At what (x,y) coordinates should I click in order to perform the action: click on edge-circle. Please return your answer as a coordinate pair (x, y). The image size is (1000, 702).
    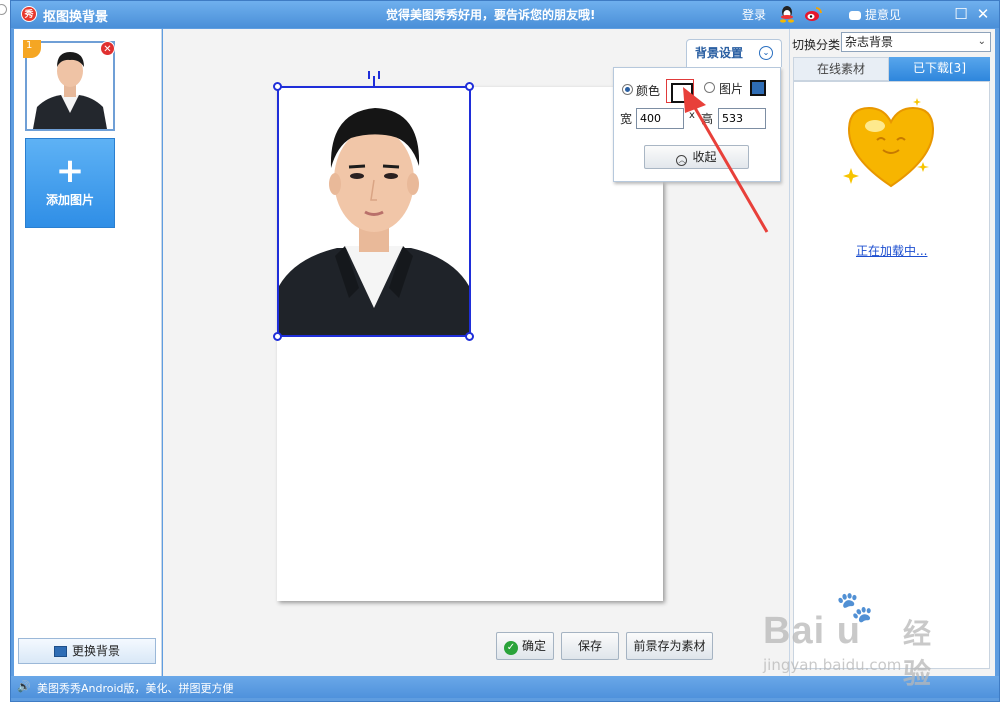
    Looking at the image, I should click on (3, 9).